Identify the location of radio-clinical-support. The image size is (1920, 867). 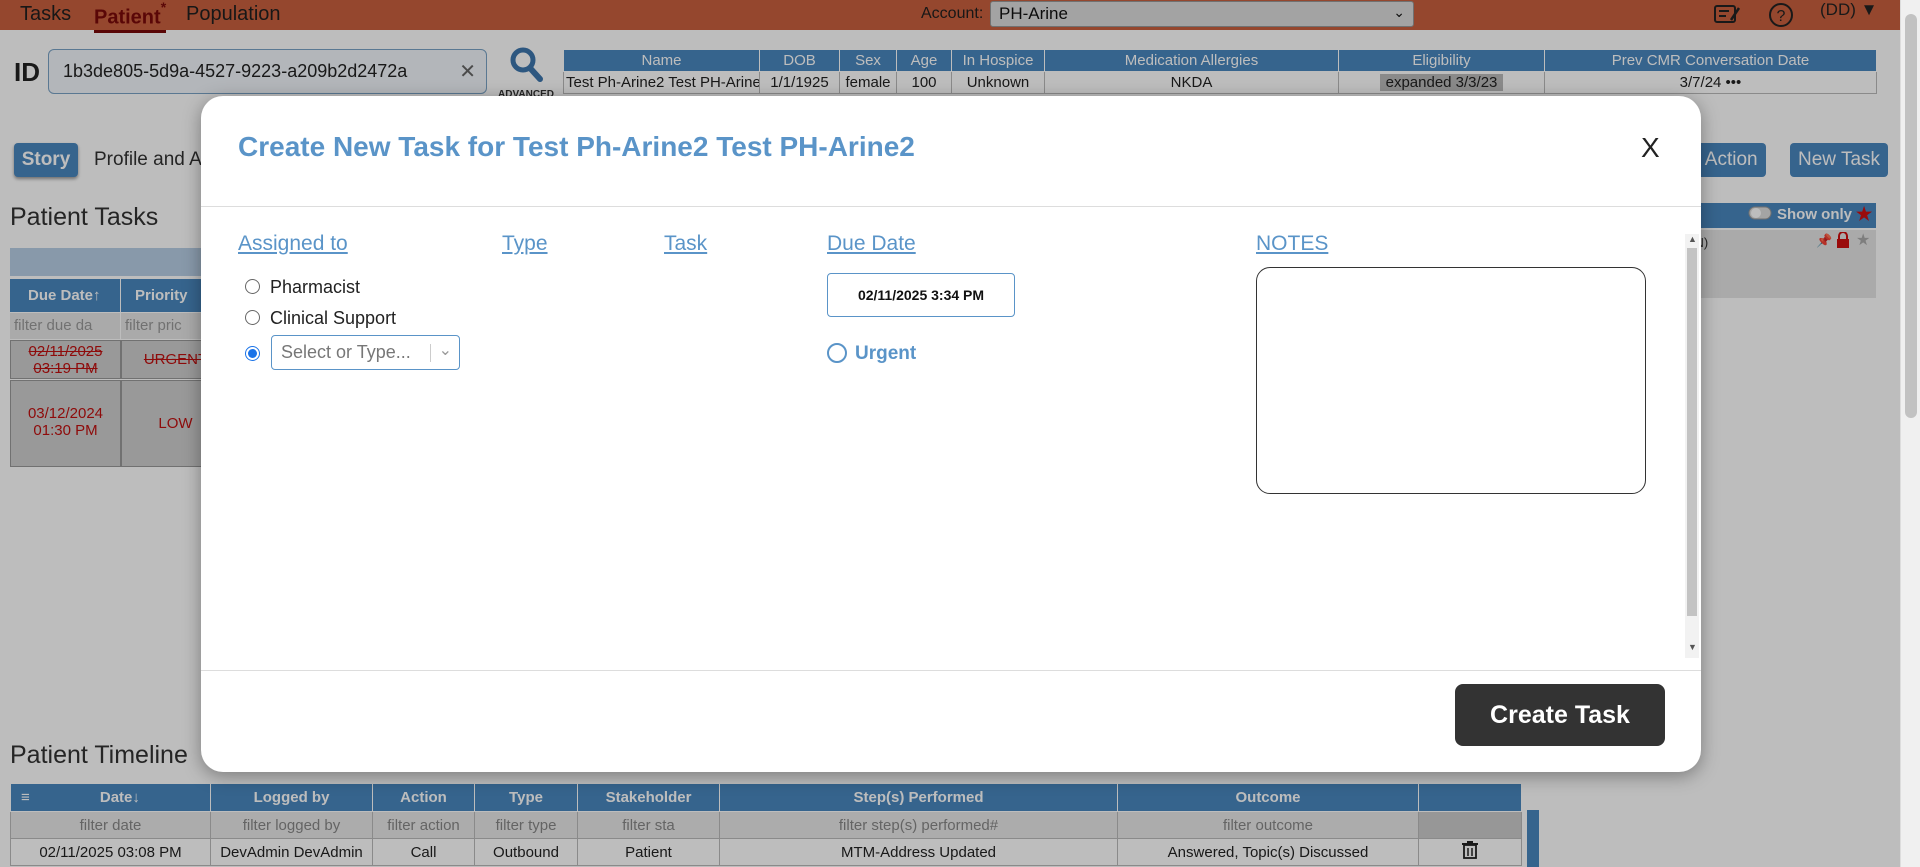
(252, 317).